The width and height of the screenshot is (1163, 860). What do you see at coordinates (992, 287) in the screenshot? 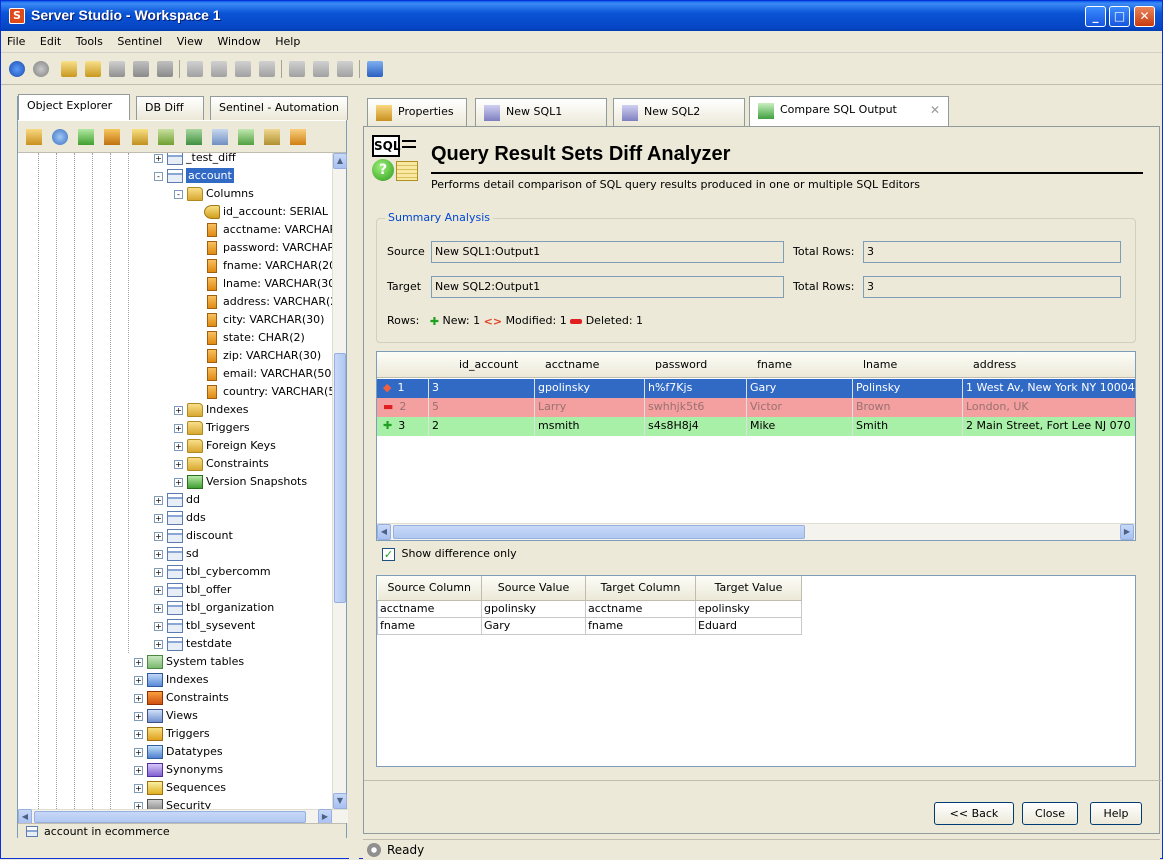
I see `target-total-field: 3` at bounding box center [992, 287].